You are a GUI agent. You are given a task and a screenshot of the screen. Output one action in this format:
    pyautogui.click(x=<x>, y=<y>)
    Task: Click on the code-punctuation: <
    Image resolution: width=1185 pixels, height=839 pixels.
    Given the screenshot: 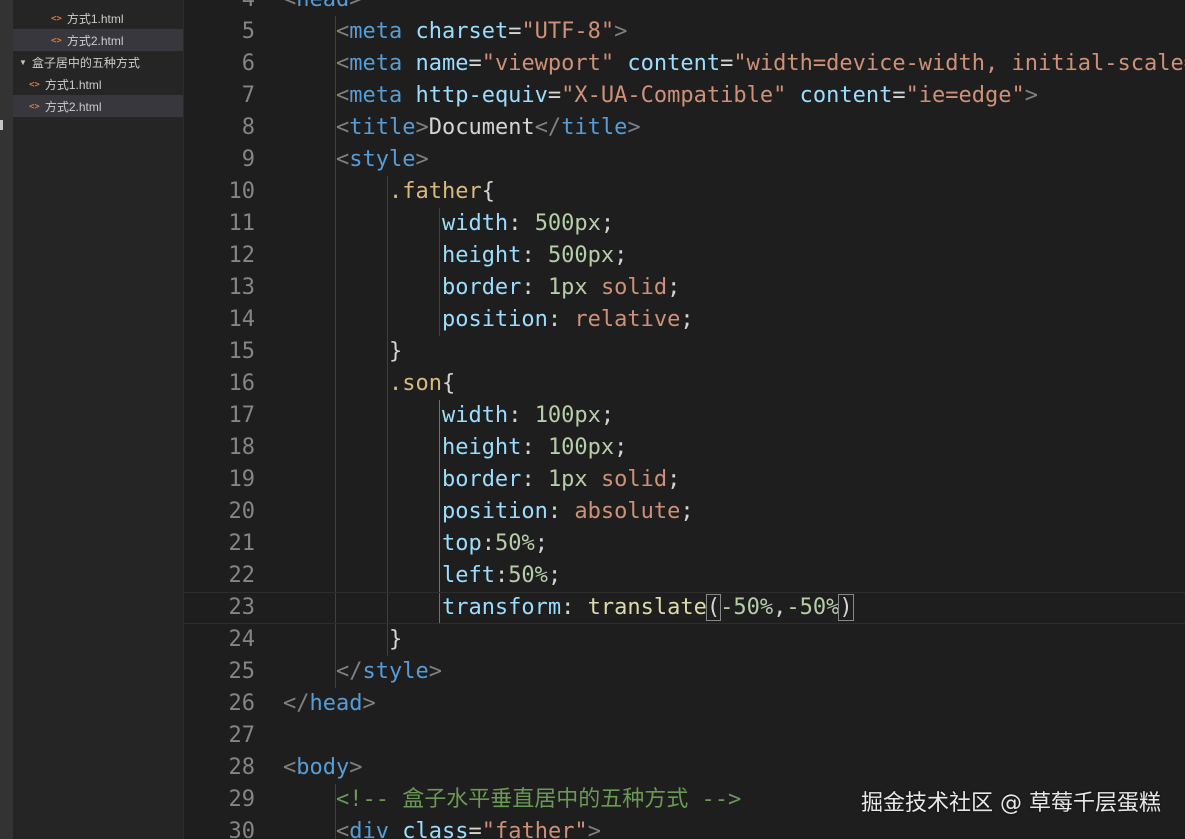 What is the action you would take?
    pyautogui.click(x=342, y=127)
    